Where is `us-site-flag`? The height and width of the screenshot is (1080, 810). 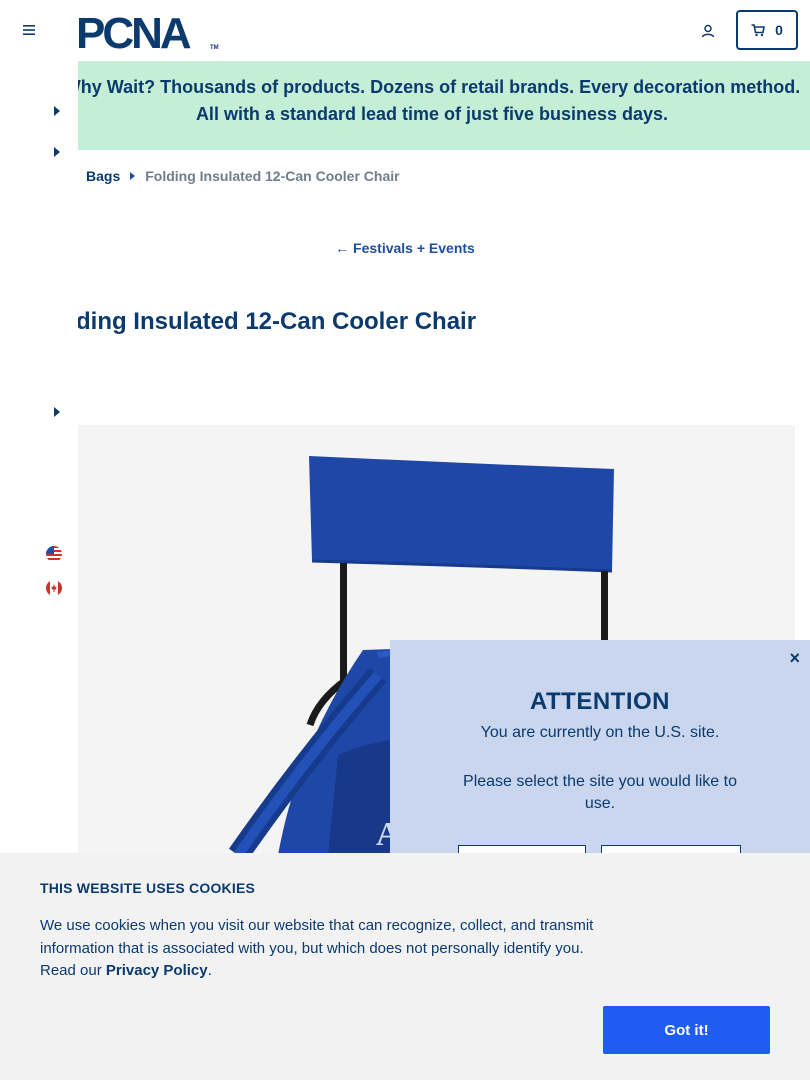 us-site-flag is located at coordinates (54, 554).